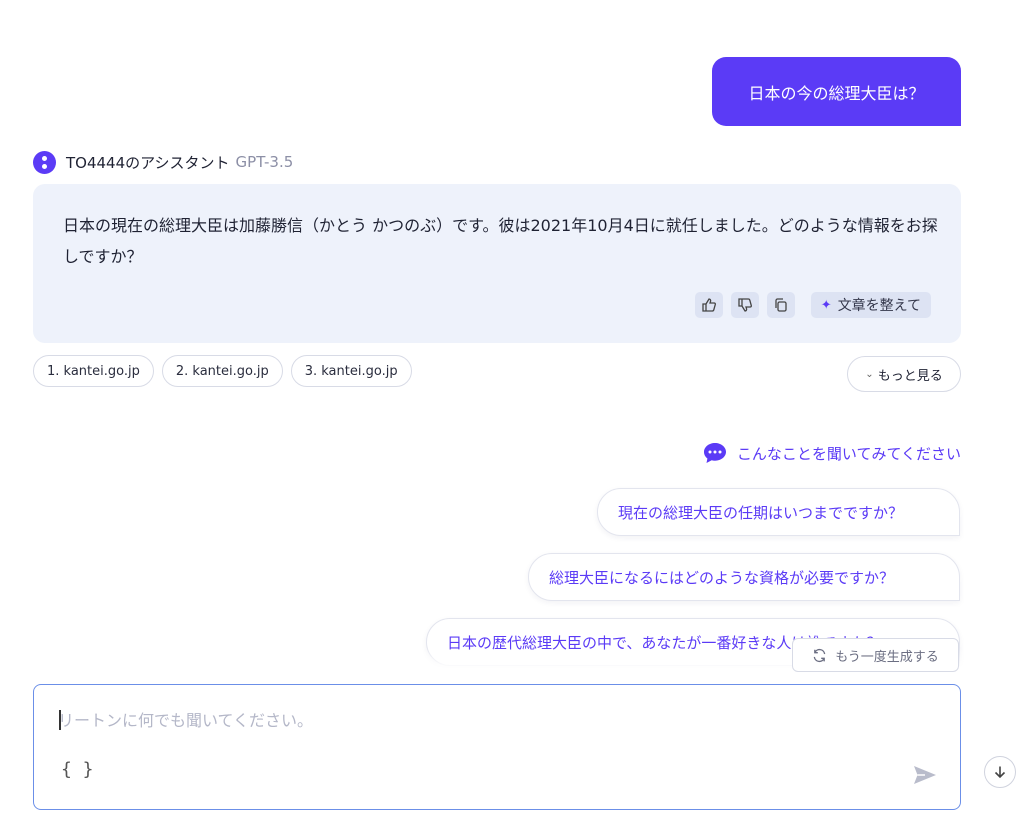 This screenshot has width=1024, height=827. I want to click on arrow-down-icon, so click(1000, 772).